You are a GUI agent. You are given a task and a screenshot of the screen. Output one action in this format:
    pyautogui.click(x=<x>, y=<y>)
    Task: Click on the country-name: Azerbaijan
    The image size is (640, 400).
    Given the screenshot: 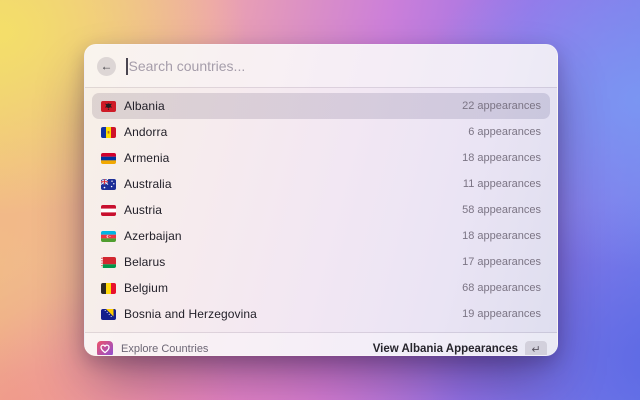 What is the action you would take?
    pyautogui.click(x=153, y=236)
    